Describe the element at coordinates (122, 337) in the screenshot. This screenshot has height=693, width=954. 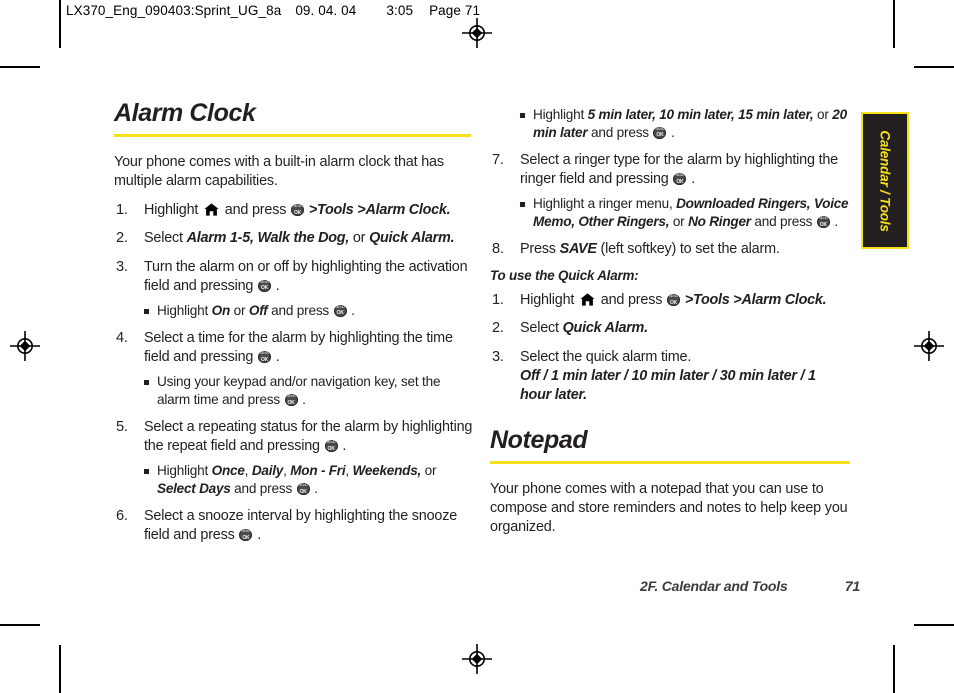
I see `step-number: 4.` at that location.